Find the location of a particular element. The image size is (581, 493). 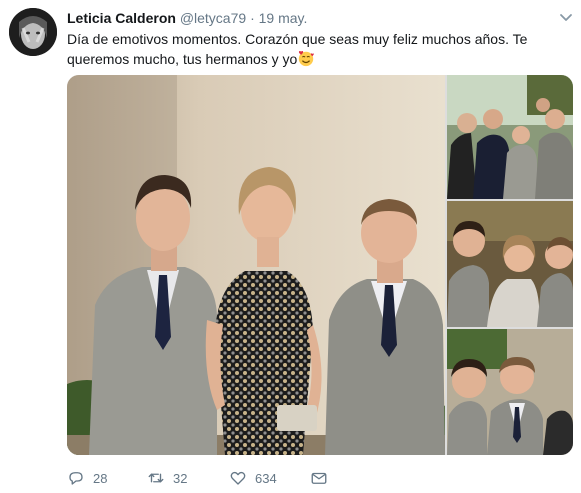

direct-message-button is located at coordinates (323, 478).